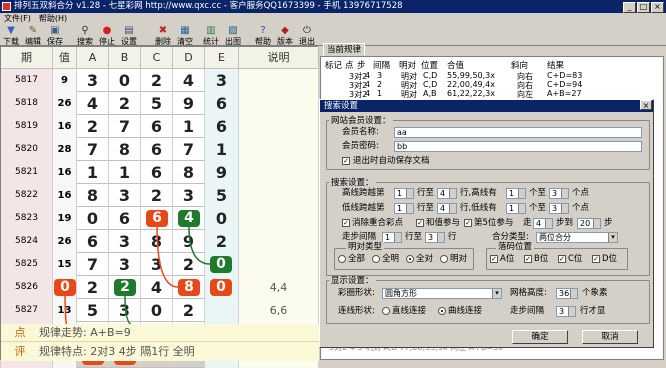 The image size is (666, 368). Describe the element at coordinates (471, 75) in the screenshot. I see `rule-cell: 55,99,50,3x` at that location.